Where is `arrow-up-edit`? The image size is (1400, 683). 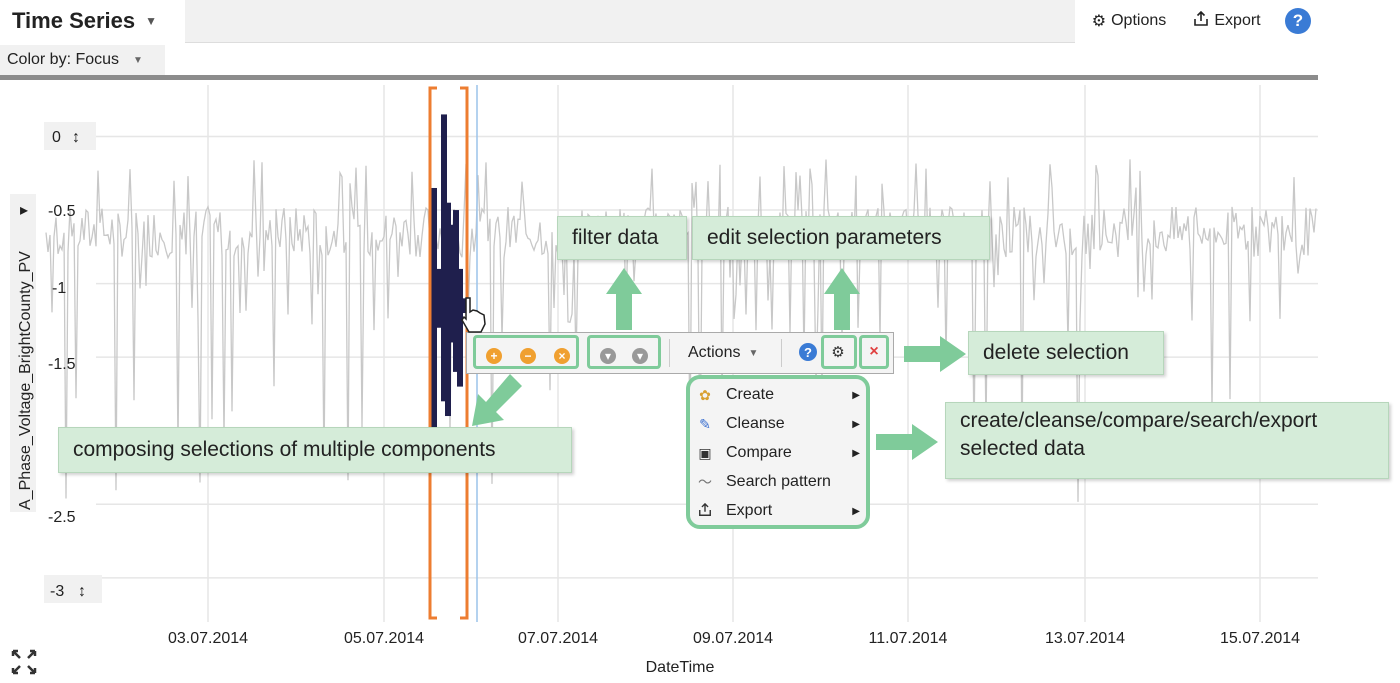 arrow-up-edit is located at coordinates (842, 299).